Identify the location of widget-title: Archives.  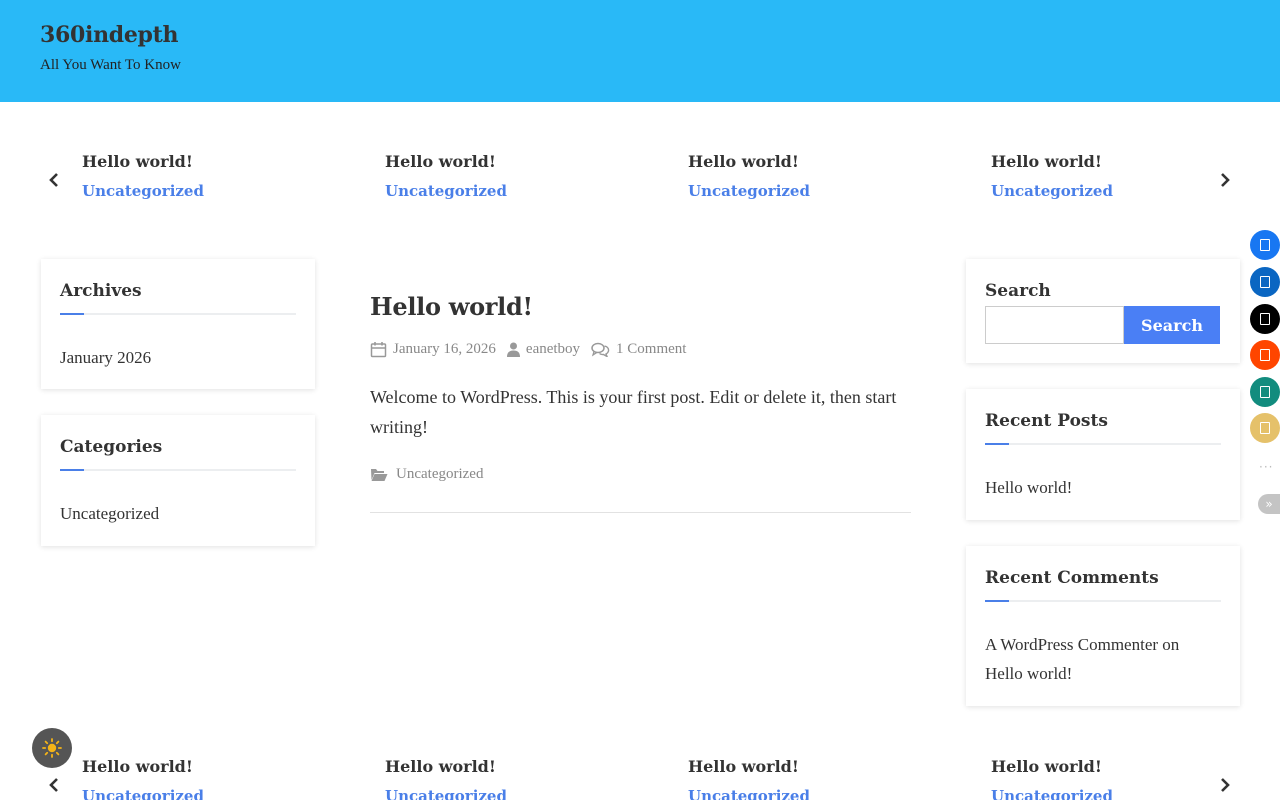
(101, 291).